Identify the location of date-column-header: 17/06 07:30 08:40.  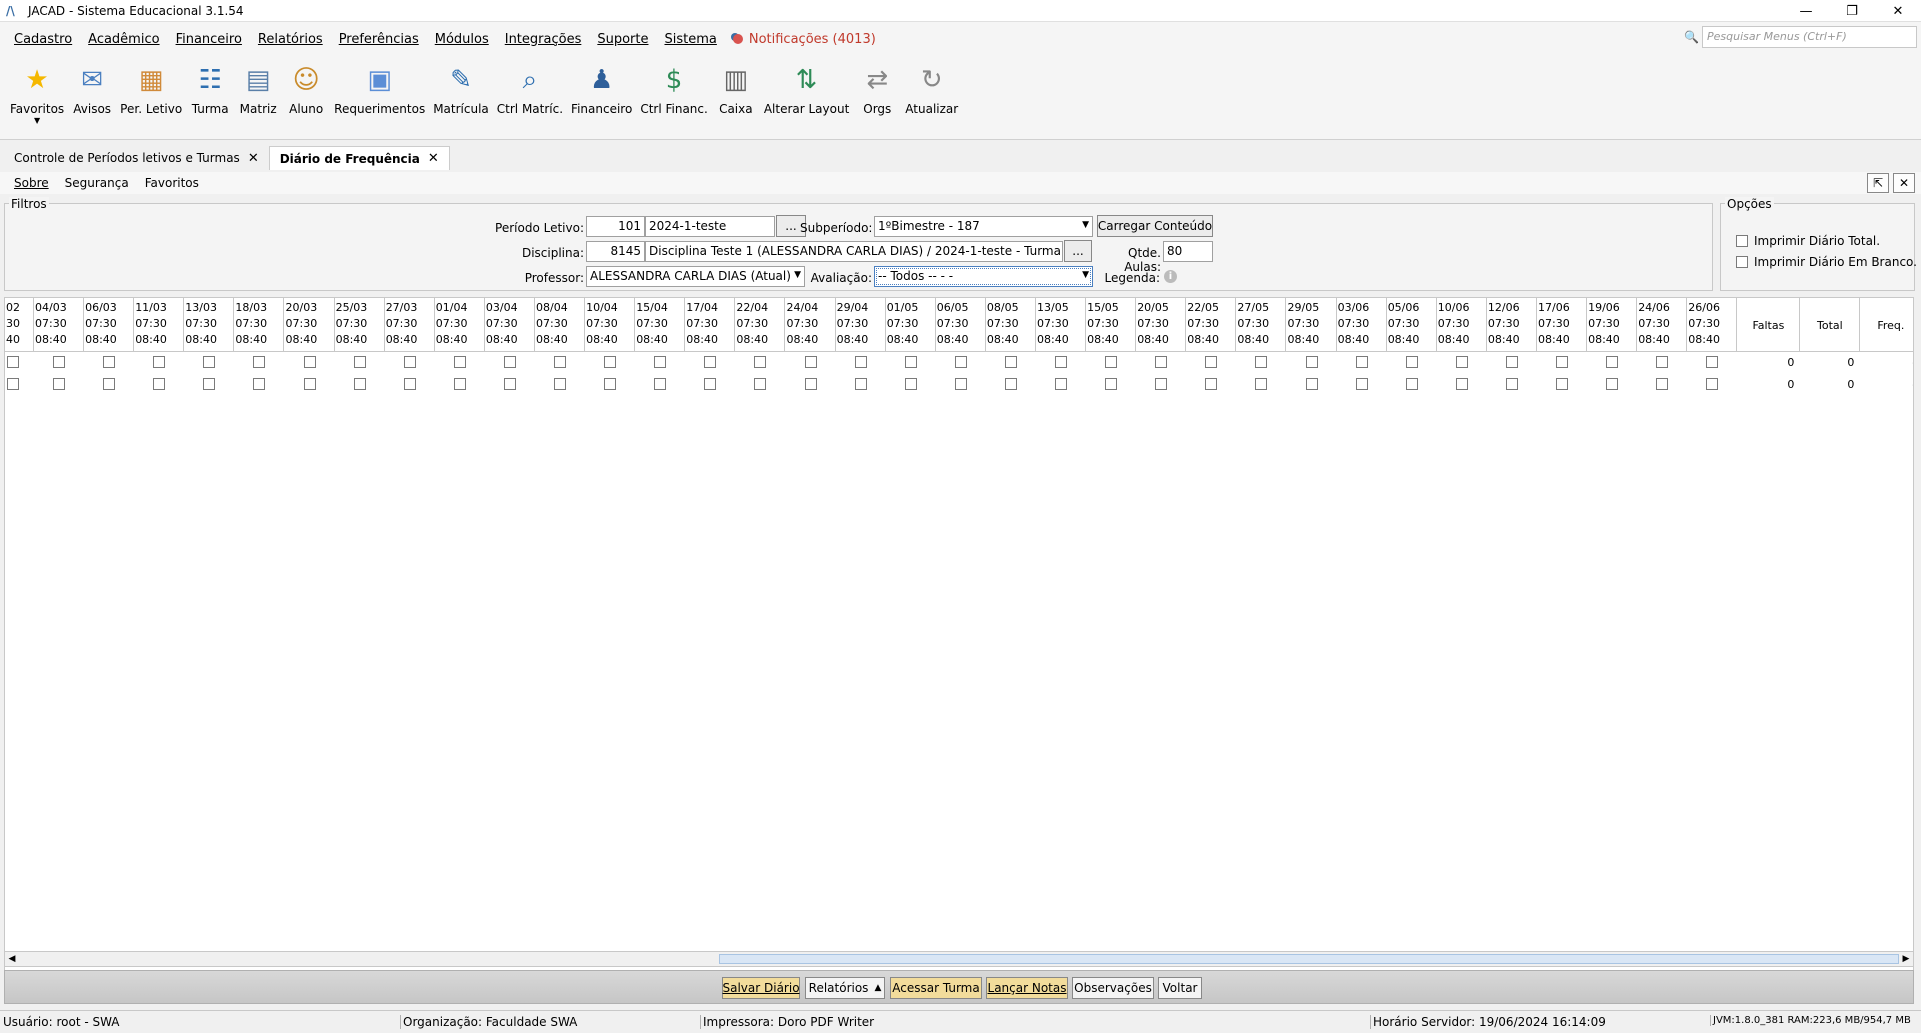
(1562, 325).